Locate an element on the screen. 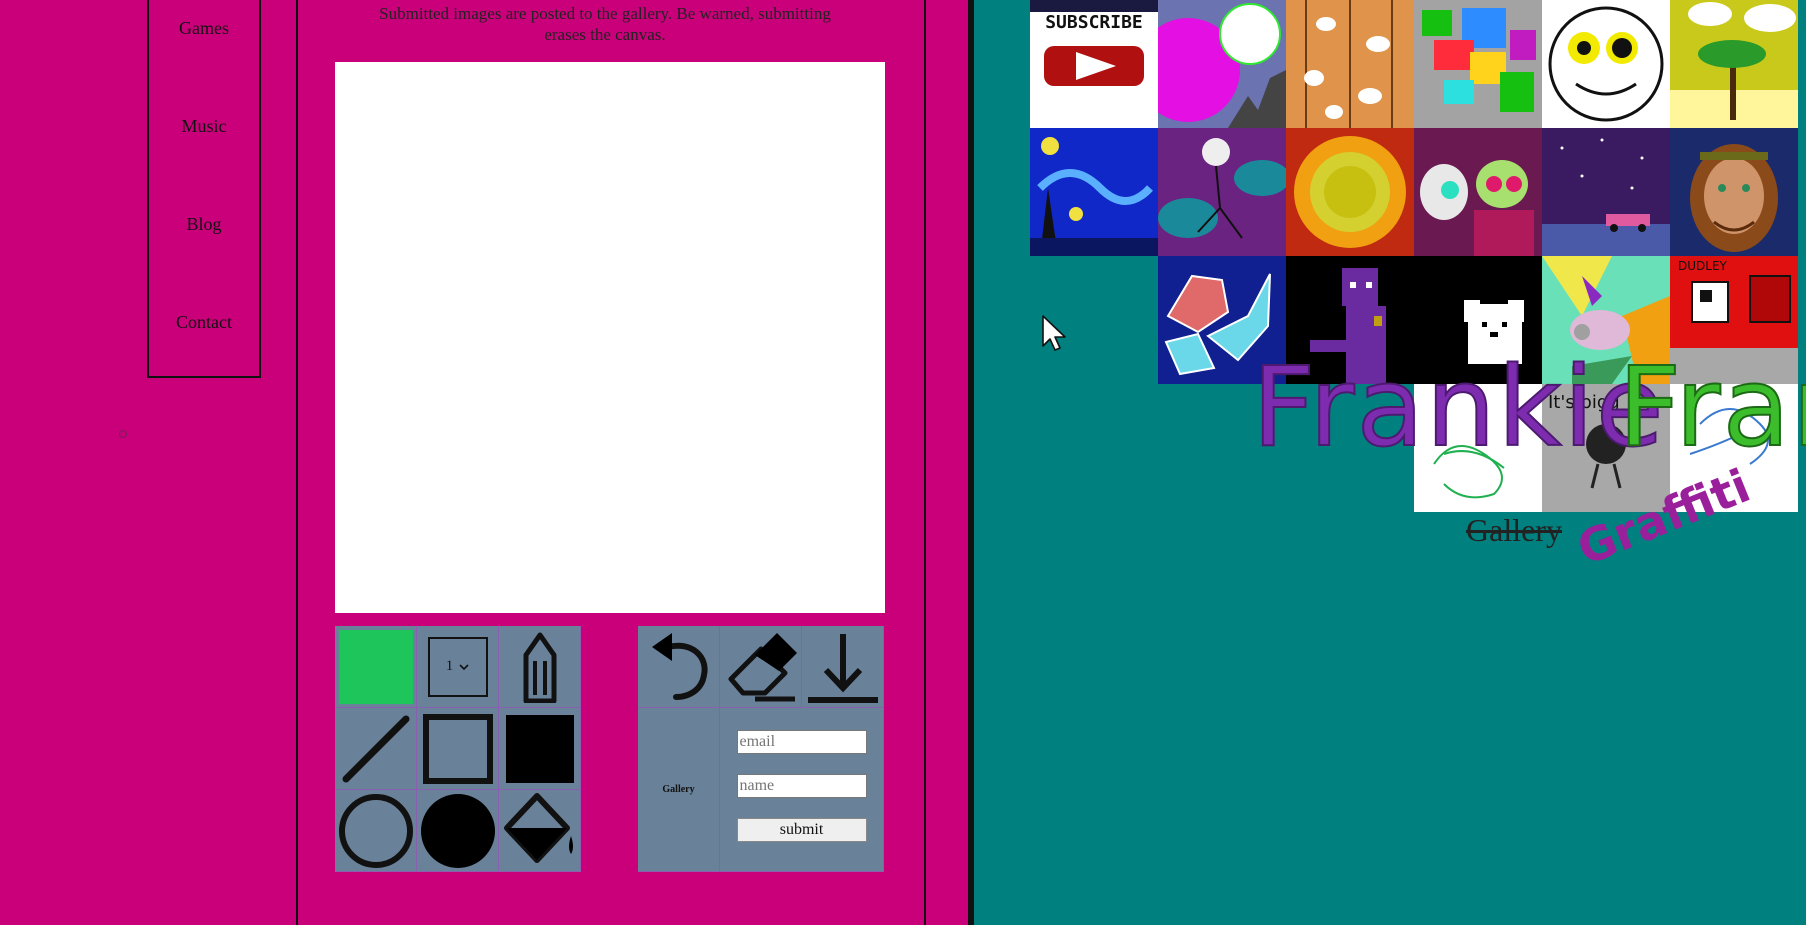 The width and height of the screenshot is (1806, 925). circle-filled-tool is located at coordinates (458, 831).